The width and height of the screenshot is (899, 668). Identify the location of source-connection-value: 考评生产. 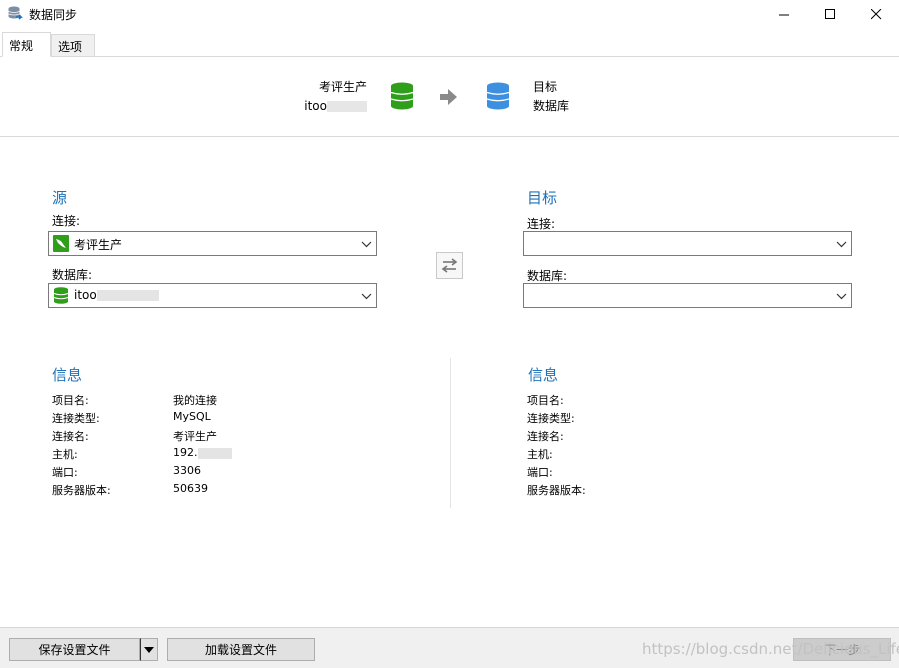
(98, 245).